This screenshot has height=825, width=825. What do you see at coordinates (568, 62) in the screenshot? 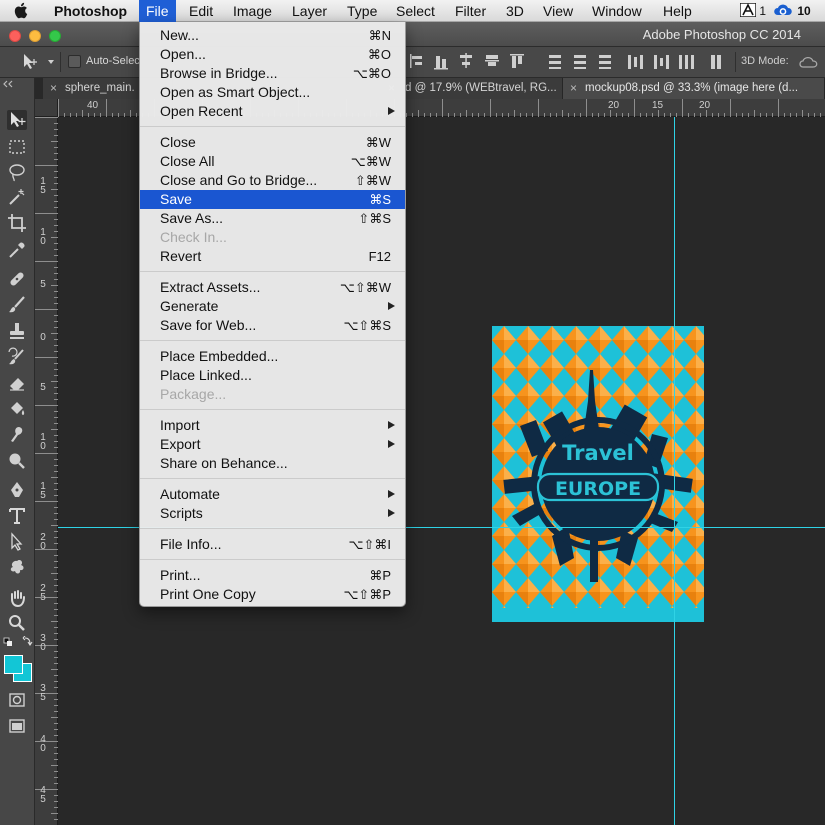
I see `align-distribute-icons` at bounding box center [568, 62].